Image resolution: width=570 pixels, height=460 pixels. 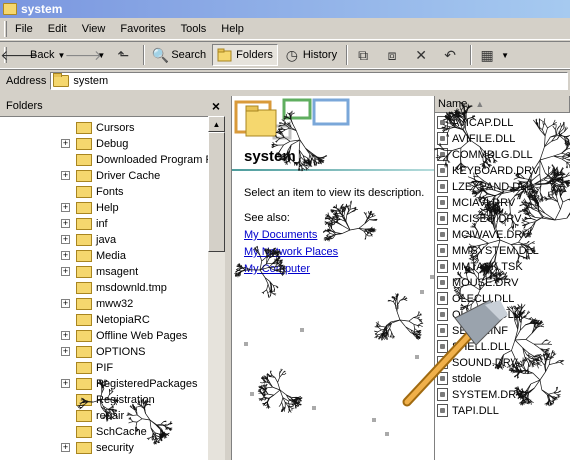 What do you see at coordinates (475, 410) in the screenshot?
I see `file-name: TAPI.DLL` at bounding box center [475, 410].